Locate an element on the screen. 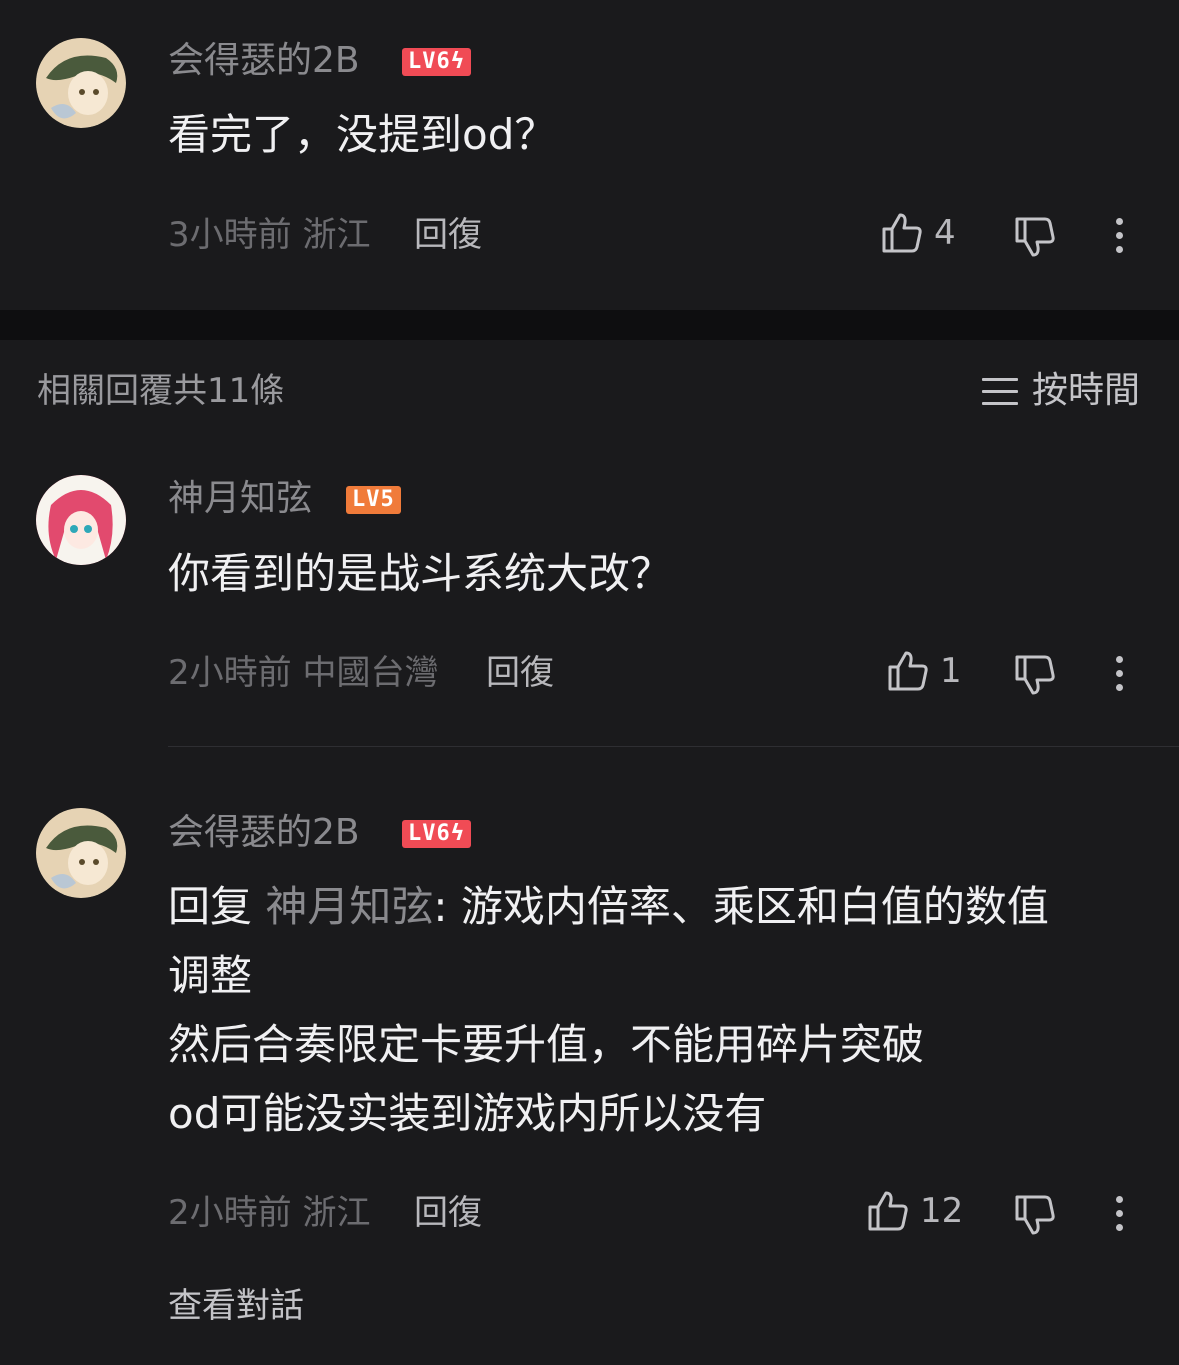  like-count: 12 is located at coordinates (942, 1211).